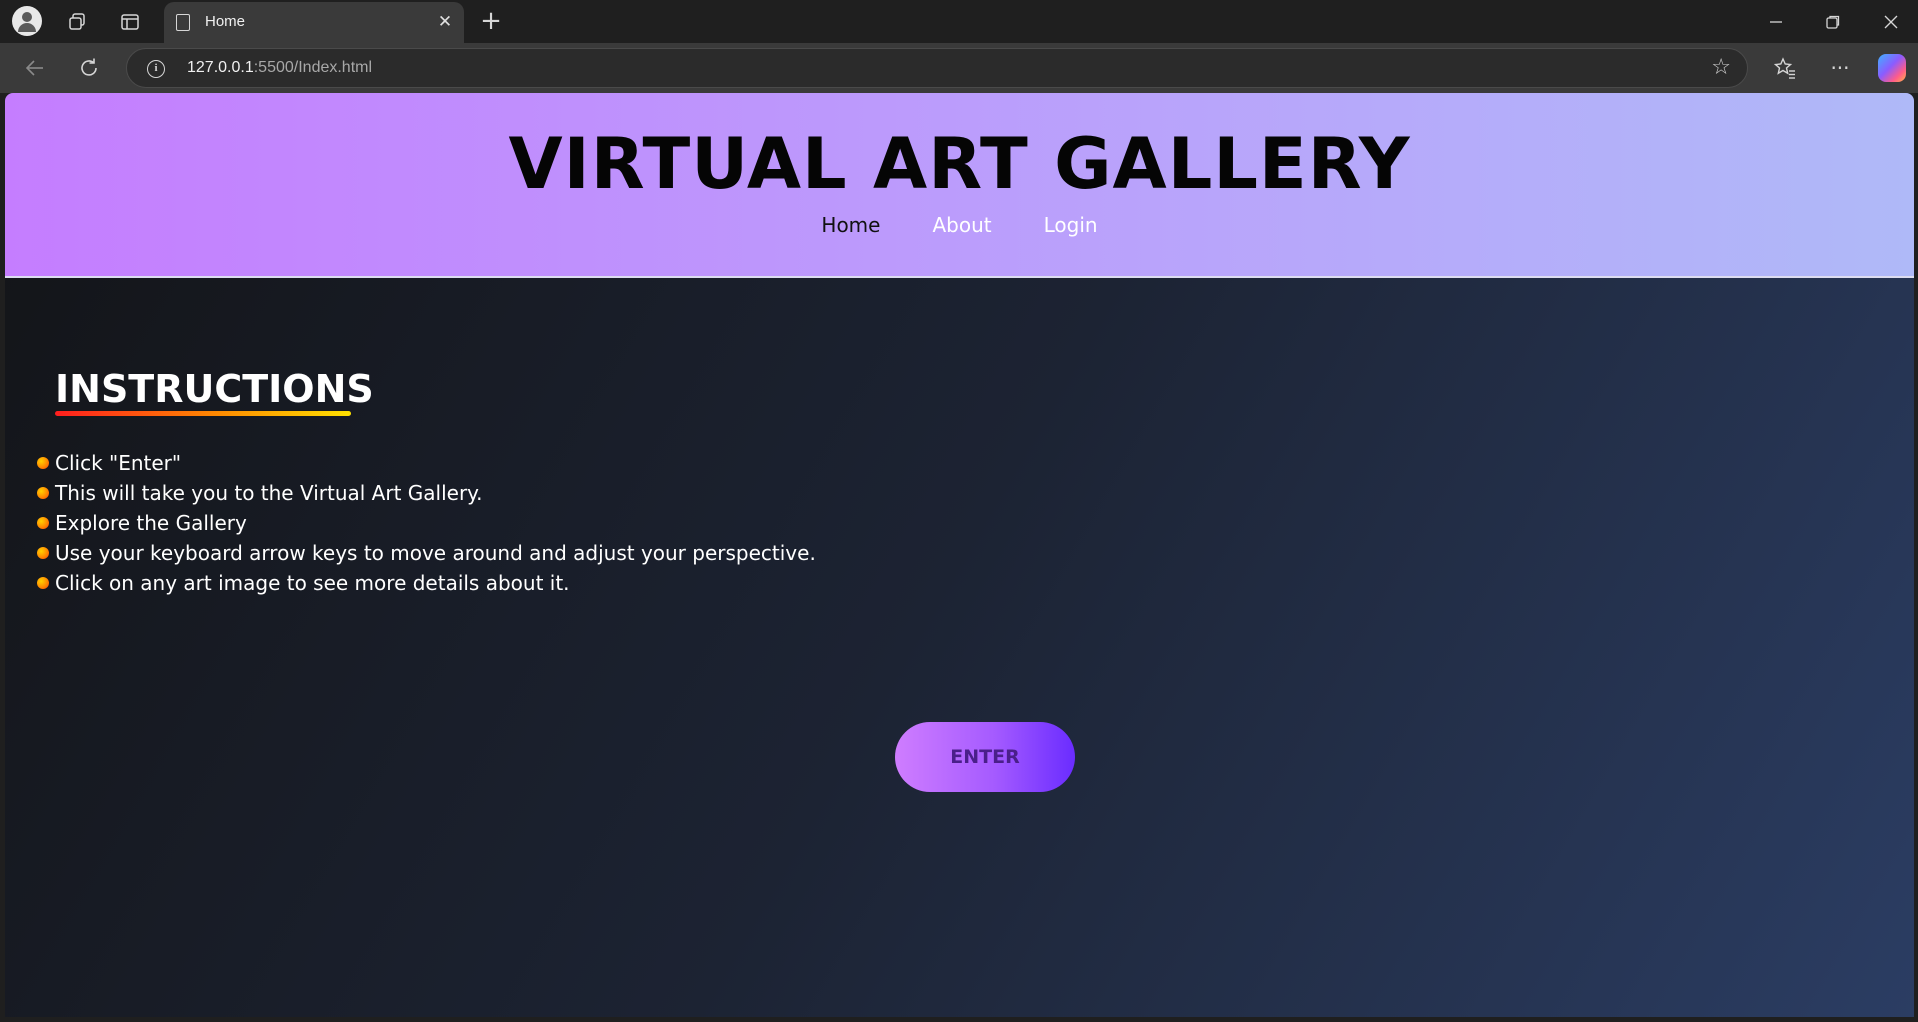 The image size is (1918, 1022). I want to click on instruction-text: Explore the Gallery, so click(151, 523).